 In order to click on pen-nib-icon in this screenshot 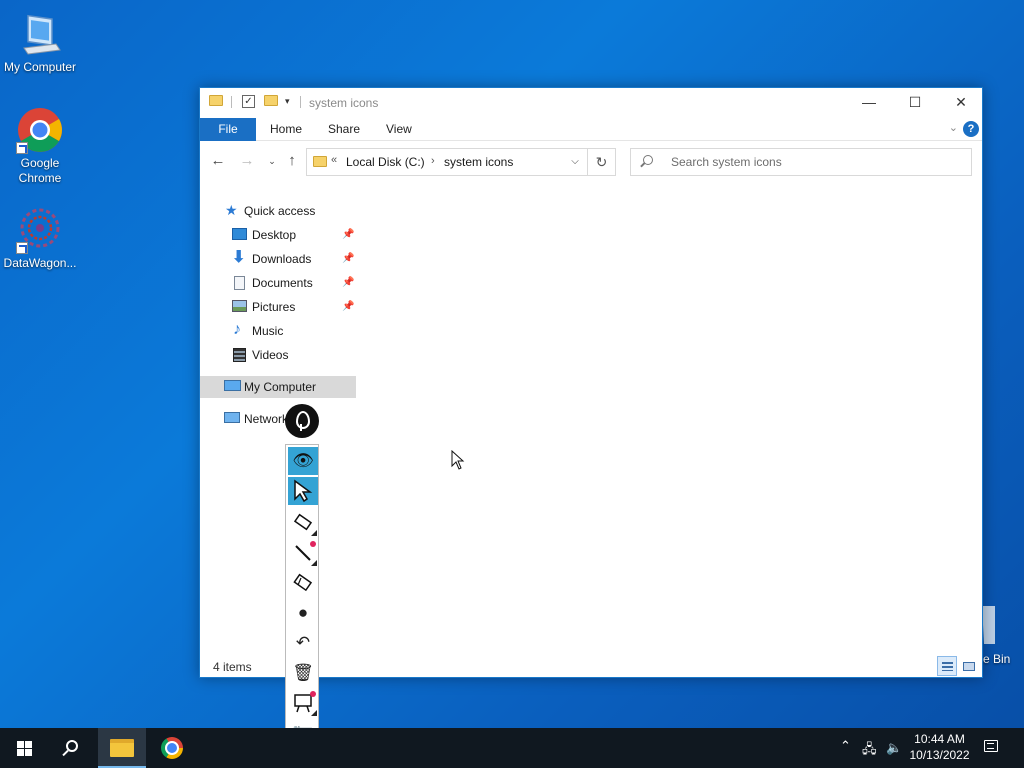, I will do `click(302, 421)`.